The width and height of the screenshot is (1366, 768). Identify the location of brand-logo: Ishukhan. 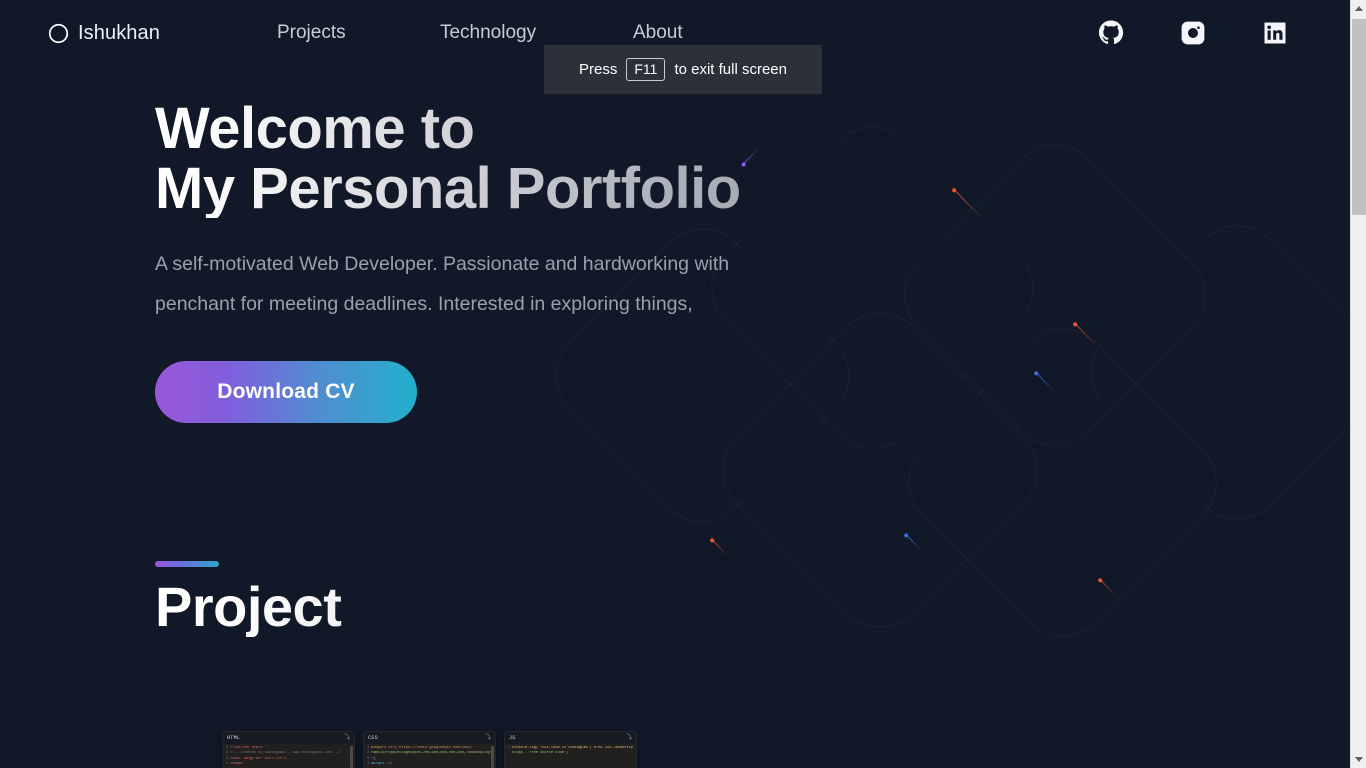
(104, 33).